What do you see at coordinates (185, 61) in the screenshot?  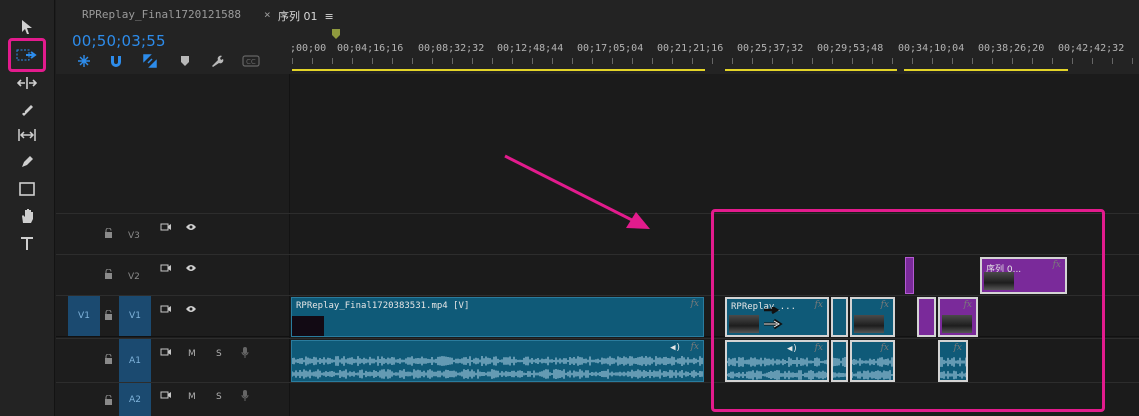 I see `add-marker-icon` at bounding box center [185, 61].